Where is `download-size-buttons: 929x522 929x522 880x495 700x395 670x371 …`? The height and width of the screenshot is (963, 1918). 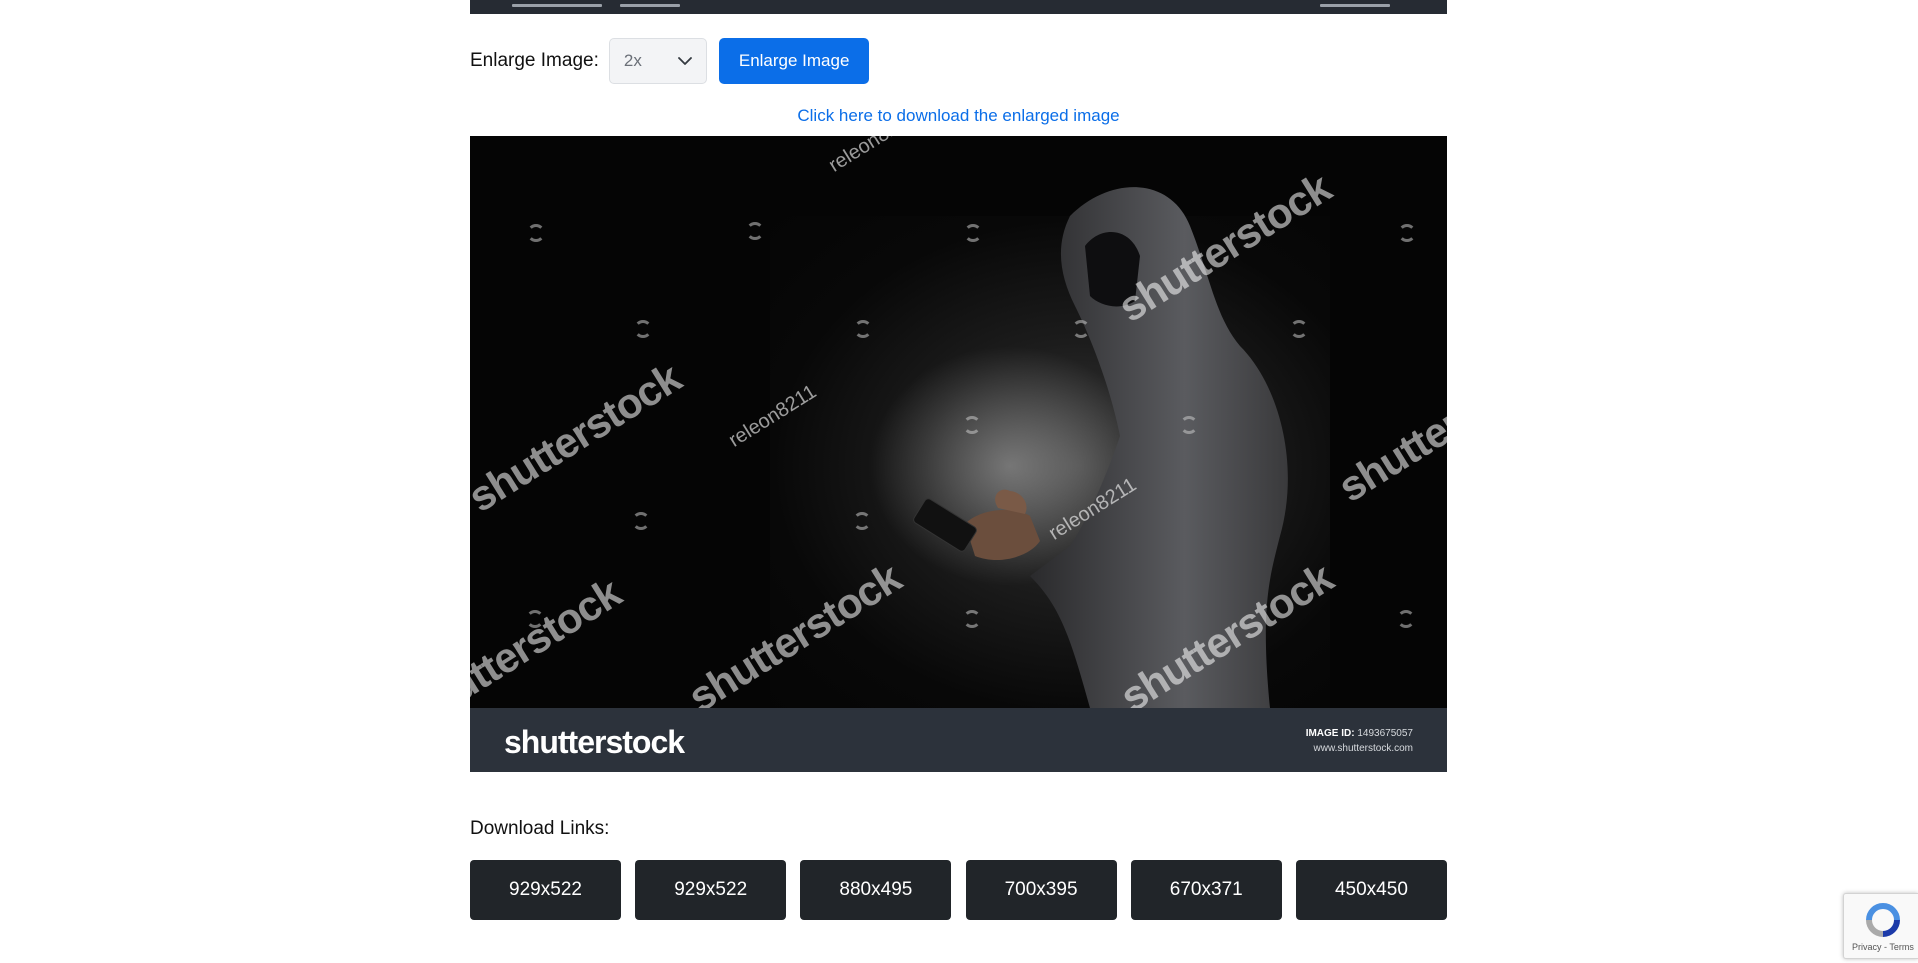 download-size-buttons: 929x522 929x522 880x495 700x395 670x371 … is located at coordinates (958, 890).